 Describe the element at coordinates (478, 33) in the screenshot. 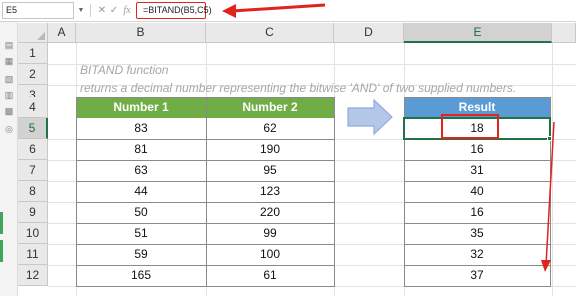

I see `column-header-e: E` at that location.